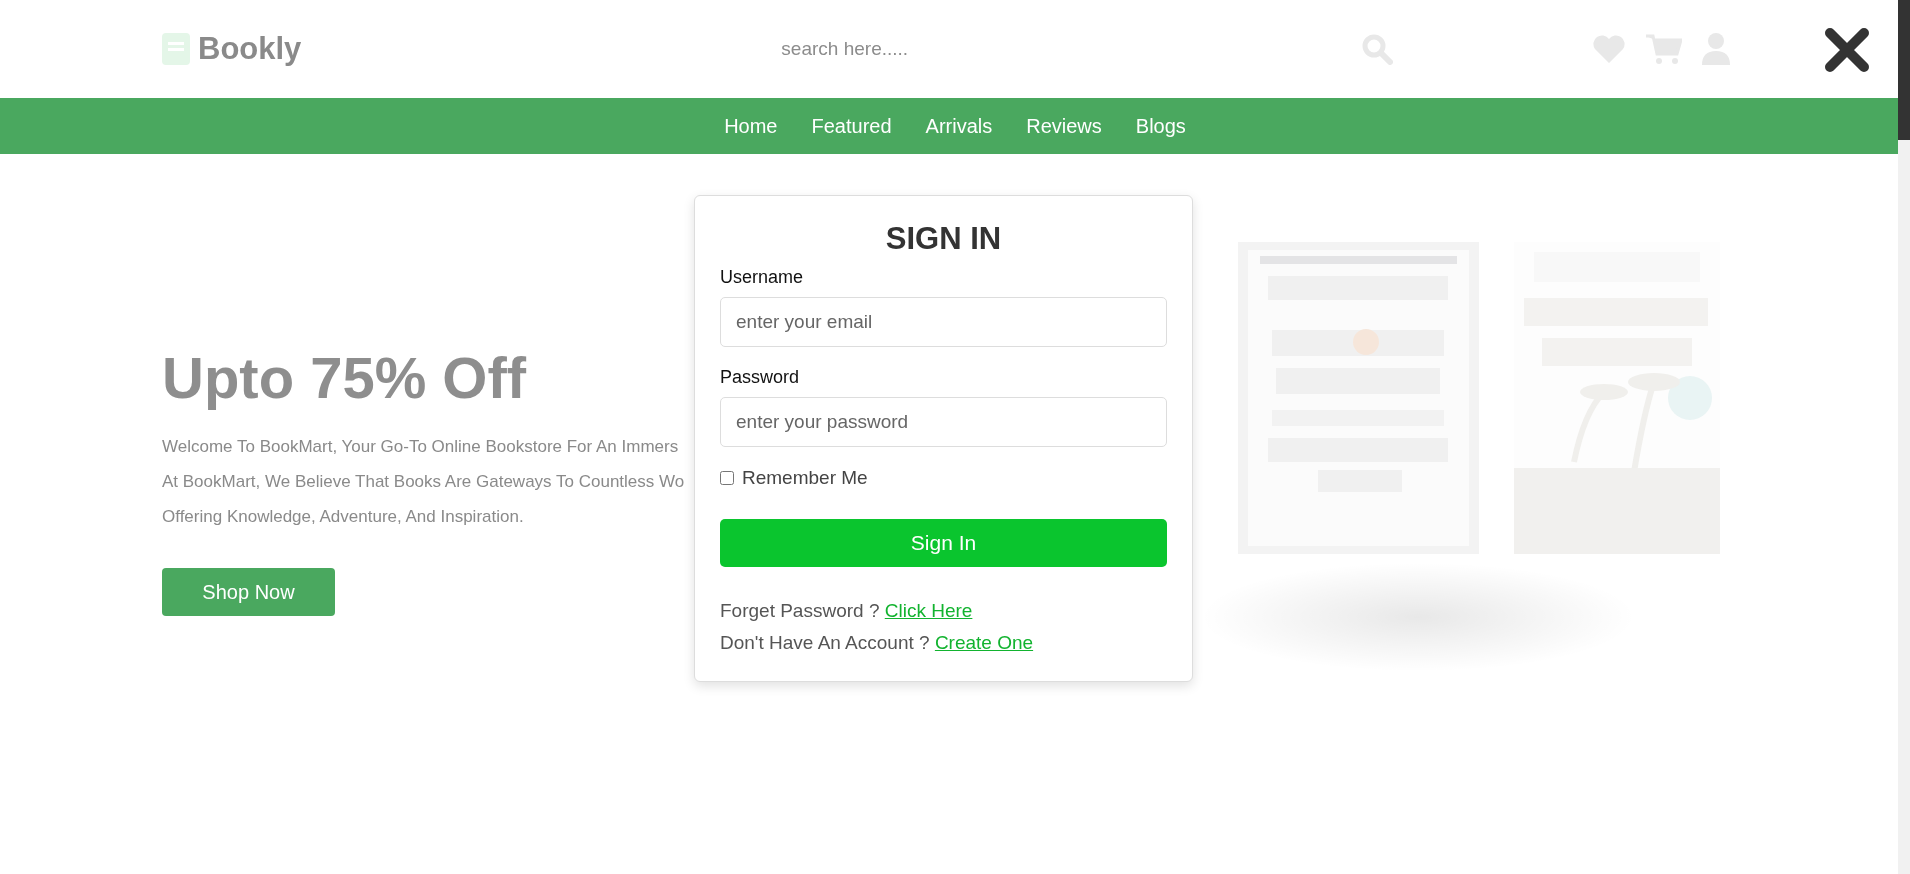 The width and height of the screenshot is (1910, 874). What do you see at coordinates (1904, 437) in the screenshot?
I see `scrollbar` at bounding box center [1904, 437].